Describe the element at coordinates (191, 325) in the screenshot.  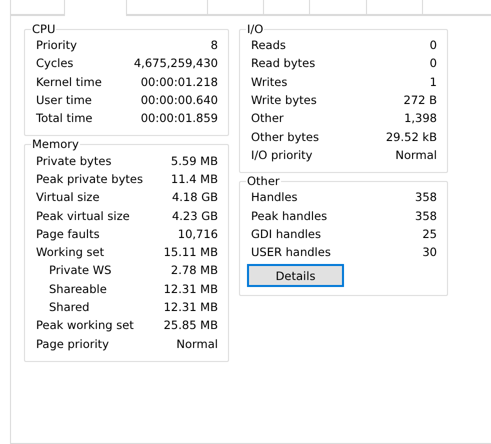
I see `field-value: 25.85 MB` at that location.